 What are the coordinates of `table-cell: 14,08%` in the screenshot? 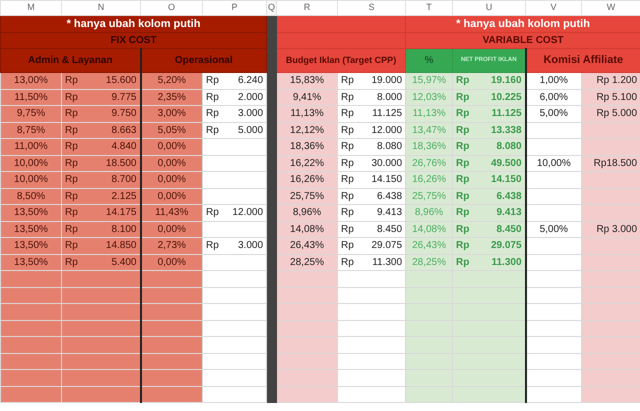 It's located at (307, 229).